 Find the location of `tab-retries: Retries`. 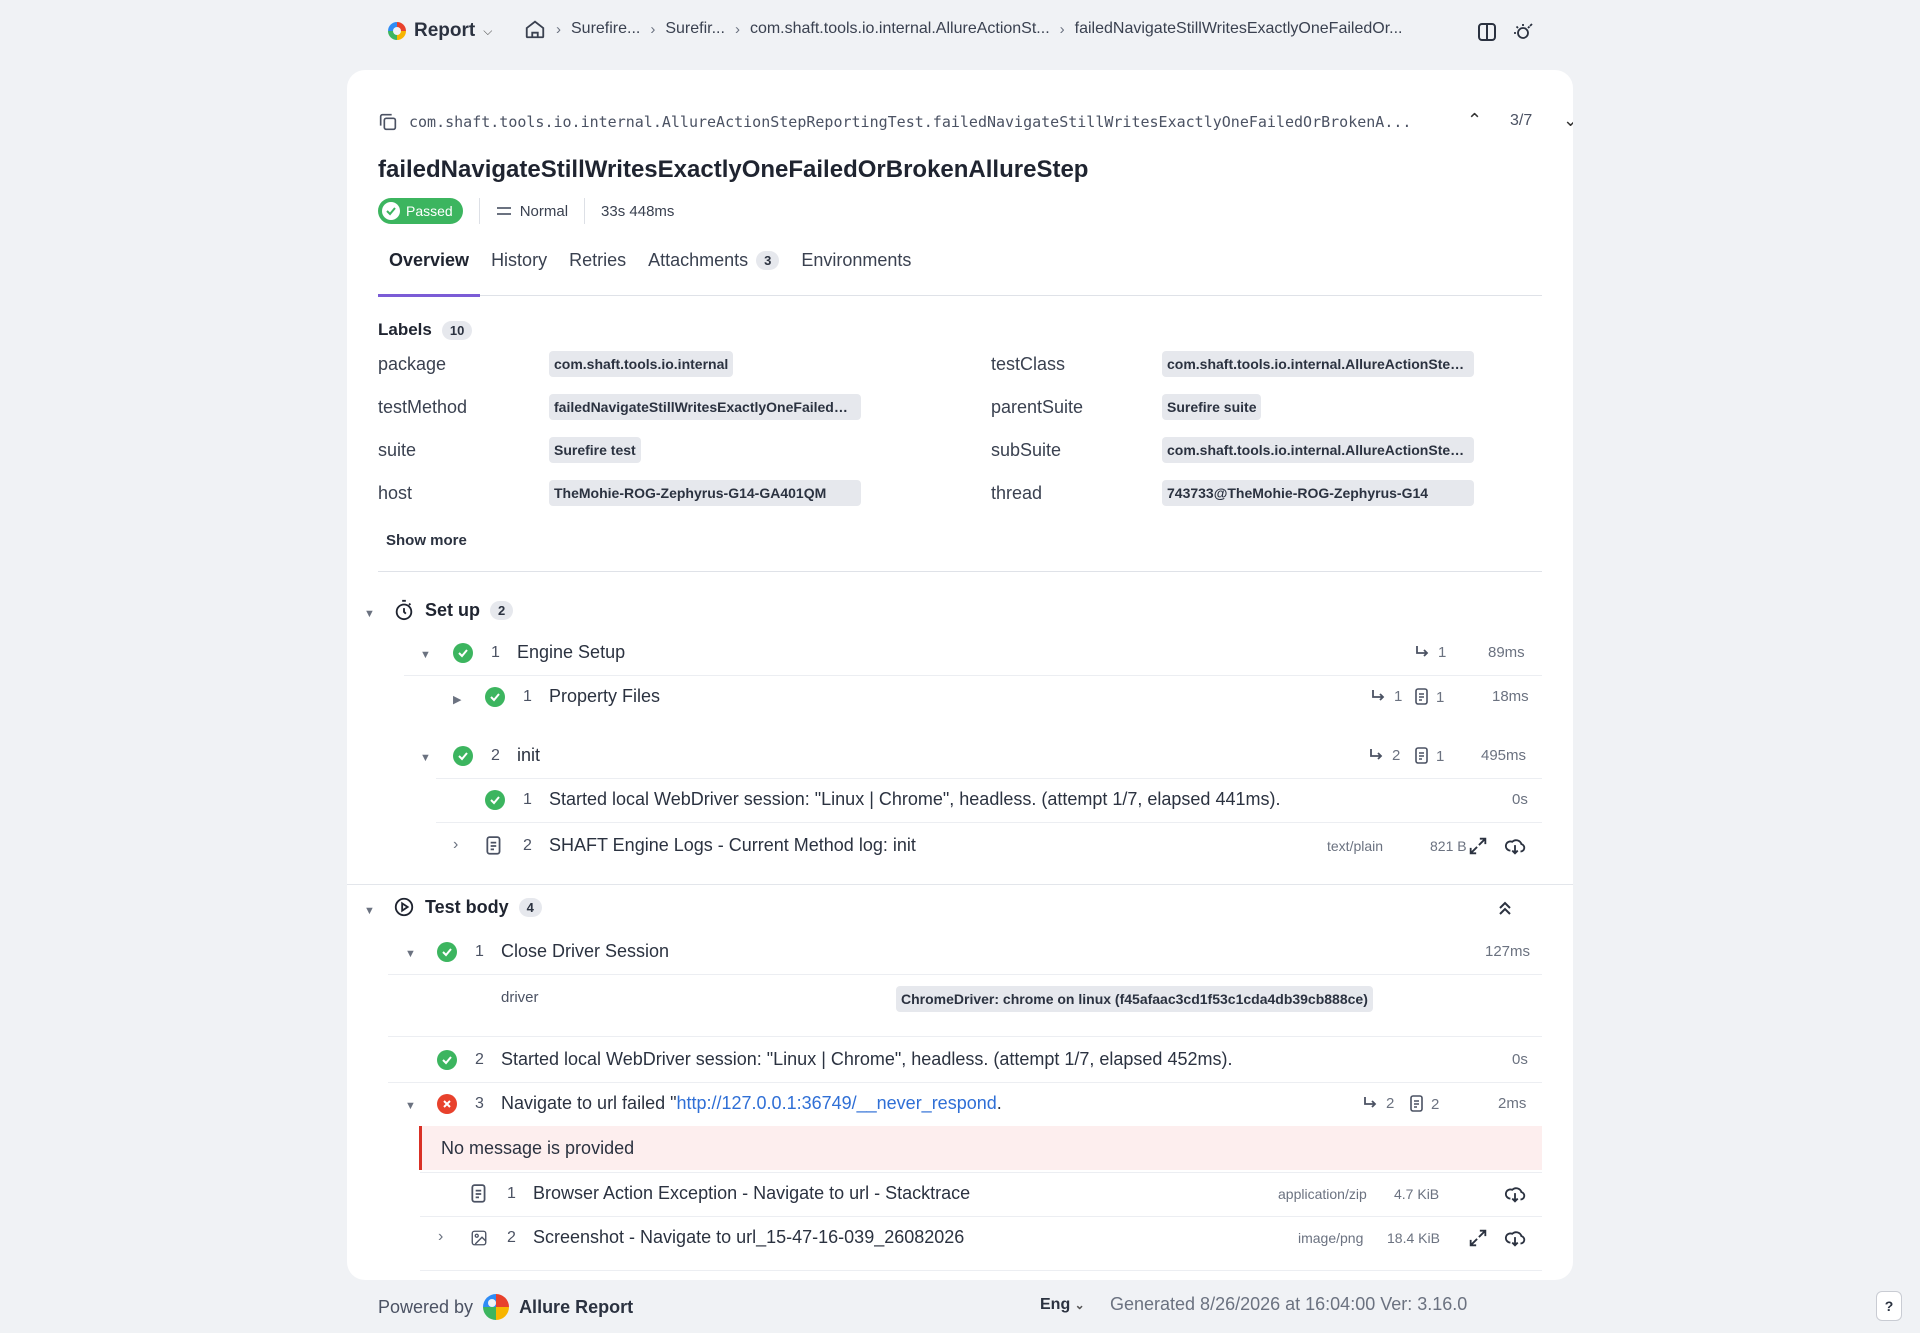

tab-retries: Retries is located at coordinates (597, 267).